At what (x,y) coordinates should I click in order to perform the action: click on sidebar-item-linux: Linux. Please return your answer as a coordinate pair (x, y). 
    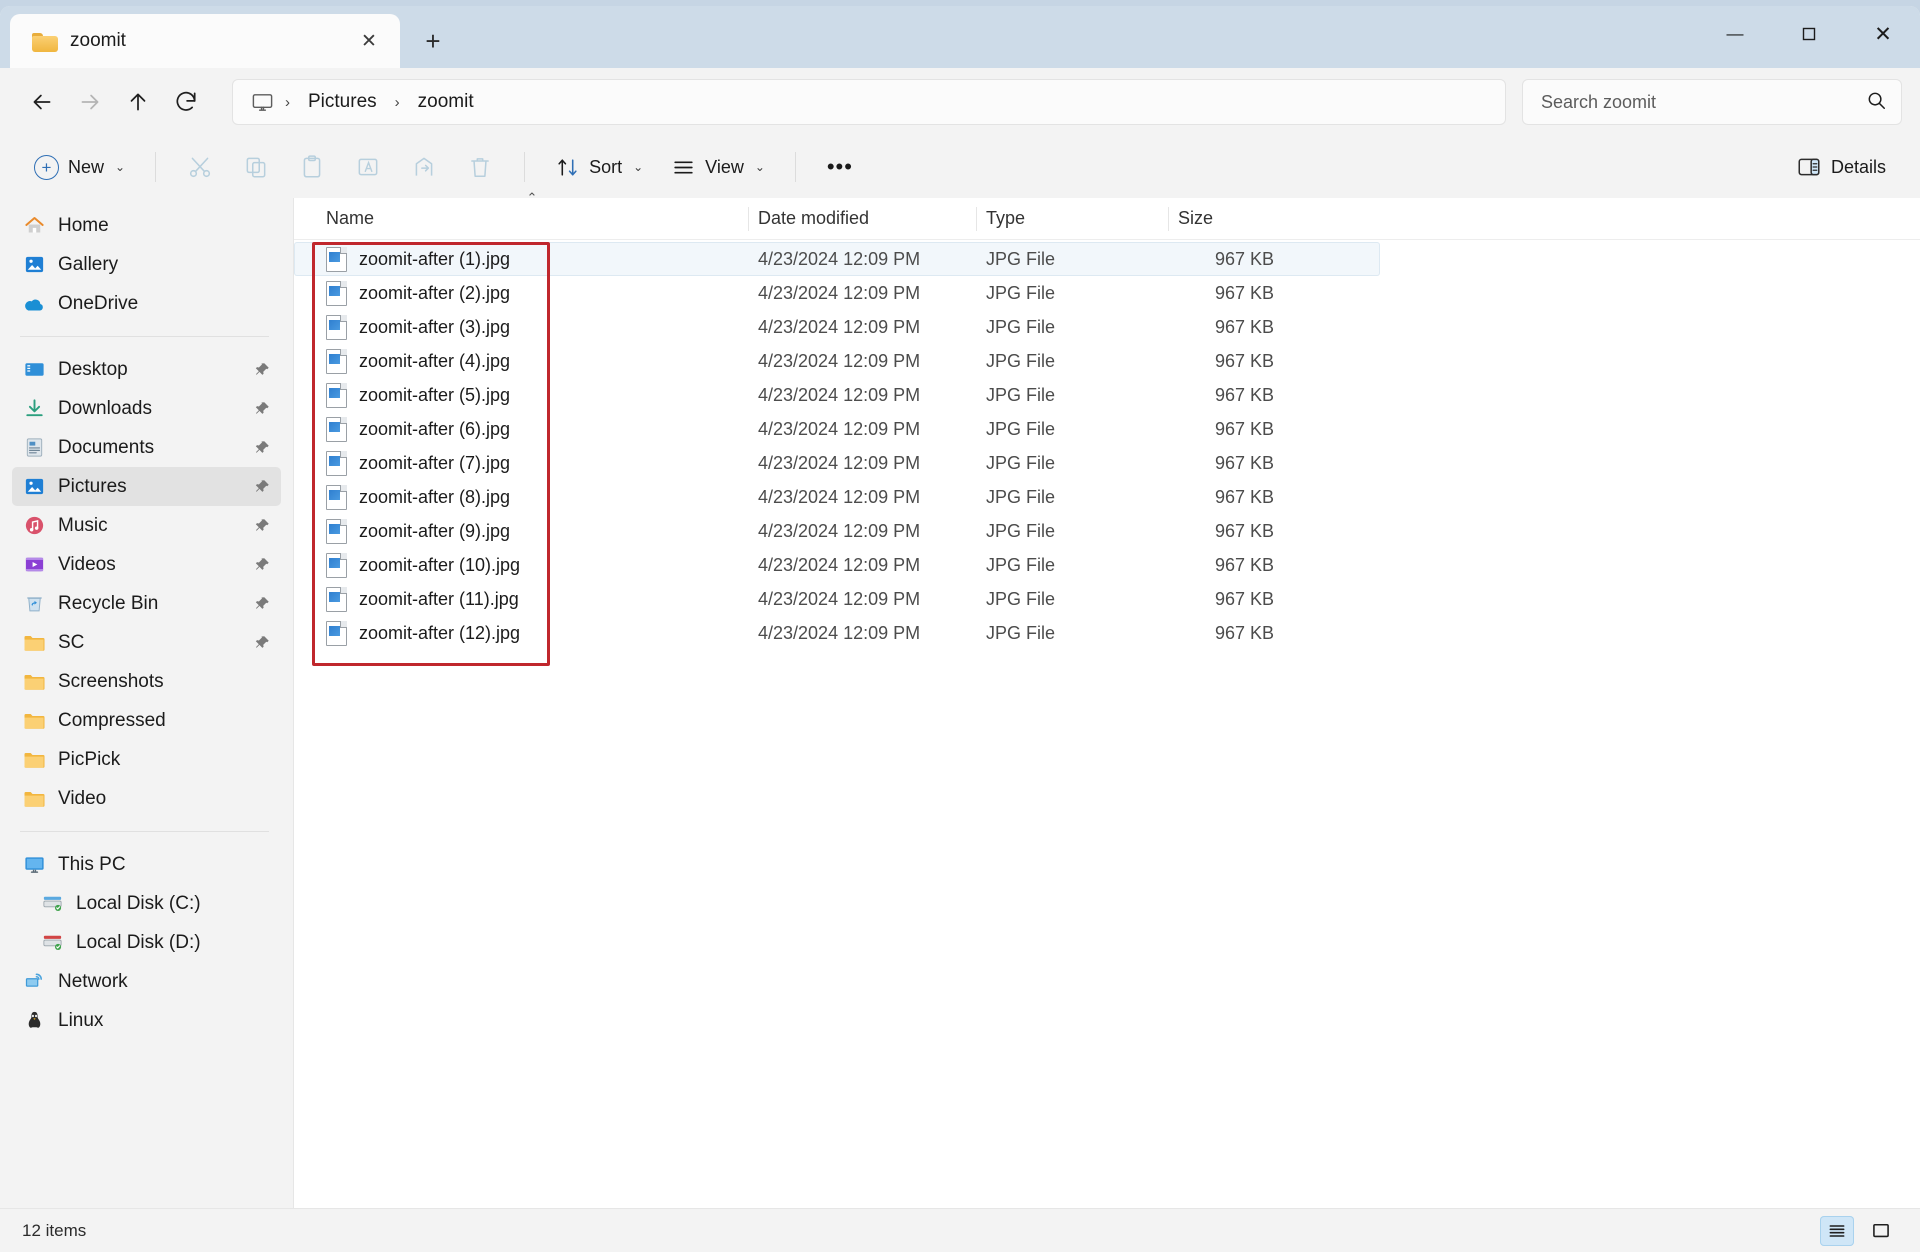
    Looking at the image, I should click on (146, 1020).